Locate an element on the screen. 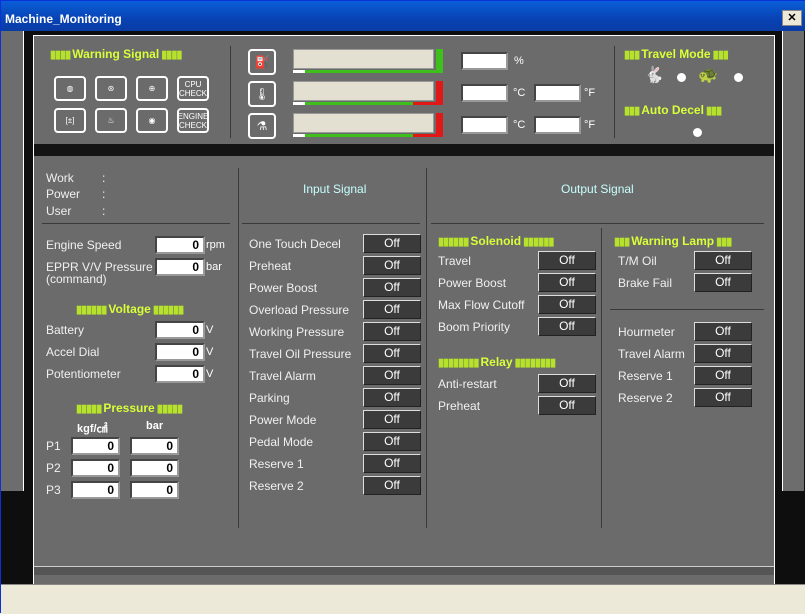 The height and width of the screenshot is (614, 805). warning-signal-header: ▮▮▮▮ Warning Signal ▮▮▮▮ is located at coordinates (116, 54).